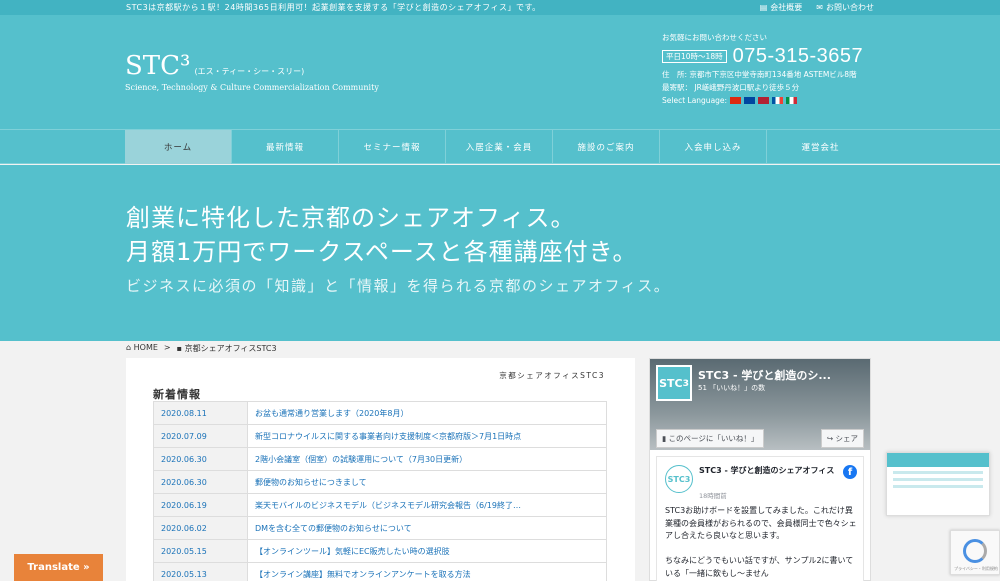  I want to click on topbar-links: ▤ 会社概要 ✉ お問い合わせ, so click(817, 7).